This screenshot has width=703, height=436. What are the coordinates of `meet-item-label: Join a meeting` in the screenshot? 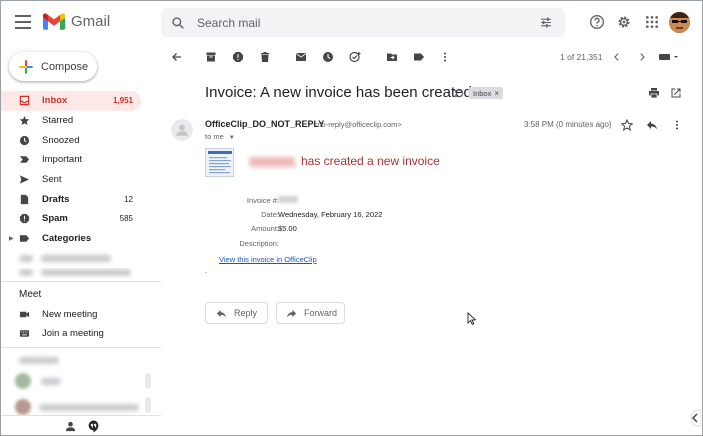 It's located at (73, 333).